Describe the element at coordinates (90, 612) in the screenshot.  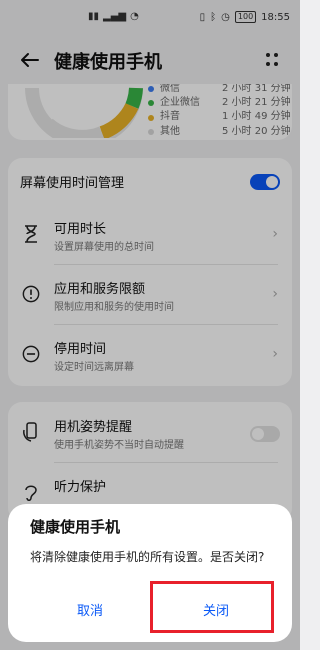
I see `cancel-button: 取消` at that location.